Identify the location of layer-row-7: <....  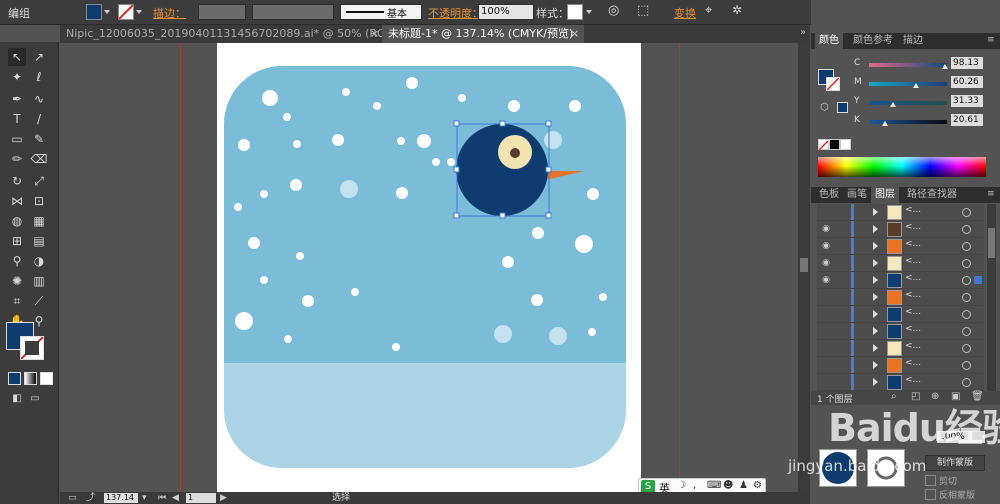
(900, 314).